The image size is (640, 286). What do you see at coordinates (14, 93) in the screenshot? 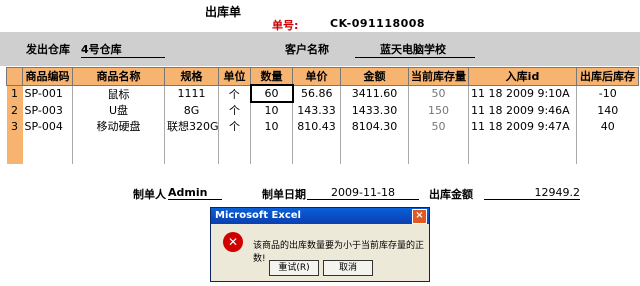
I see `row-number: 1` at bounding box center [14, 93].